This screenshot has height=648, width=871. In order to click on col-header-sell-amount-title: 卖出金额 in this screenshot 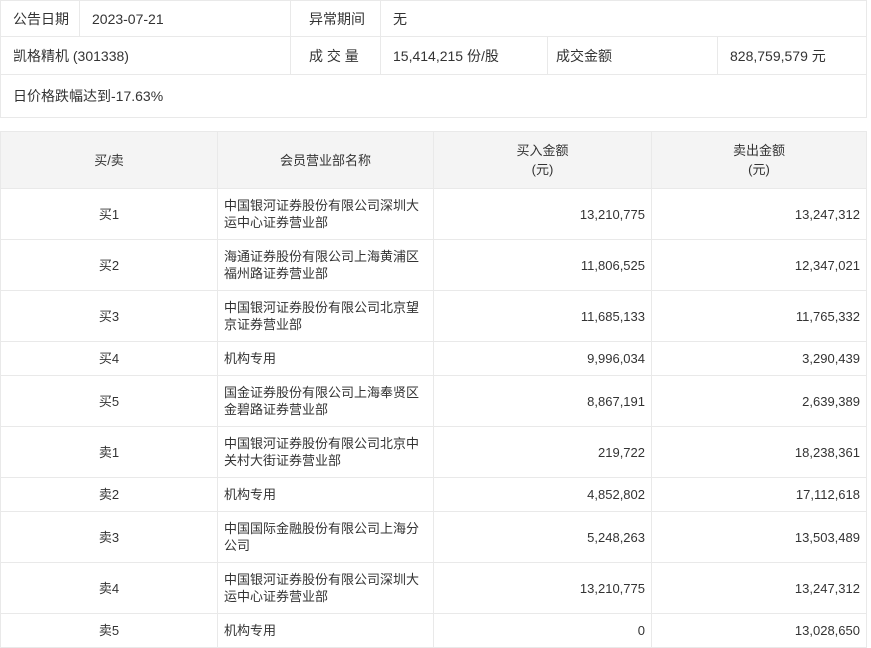, I will do `click(758, 150)`.